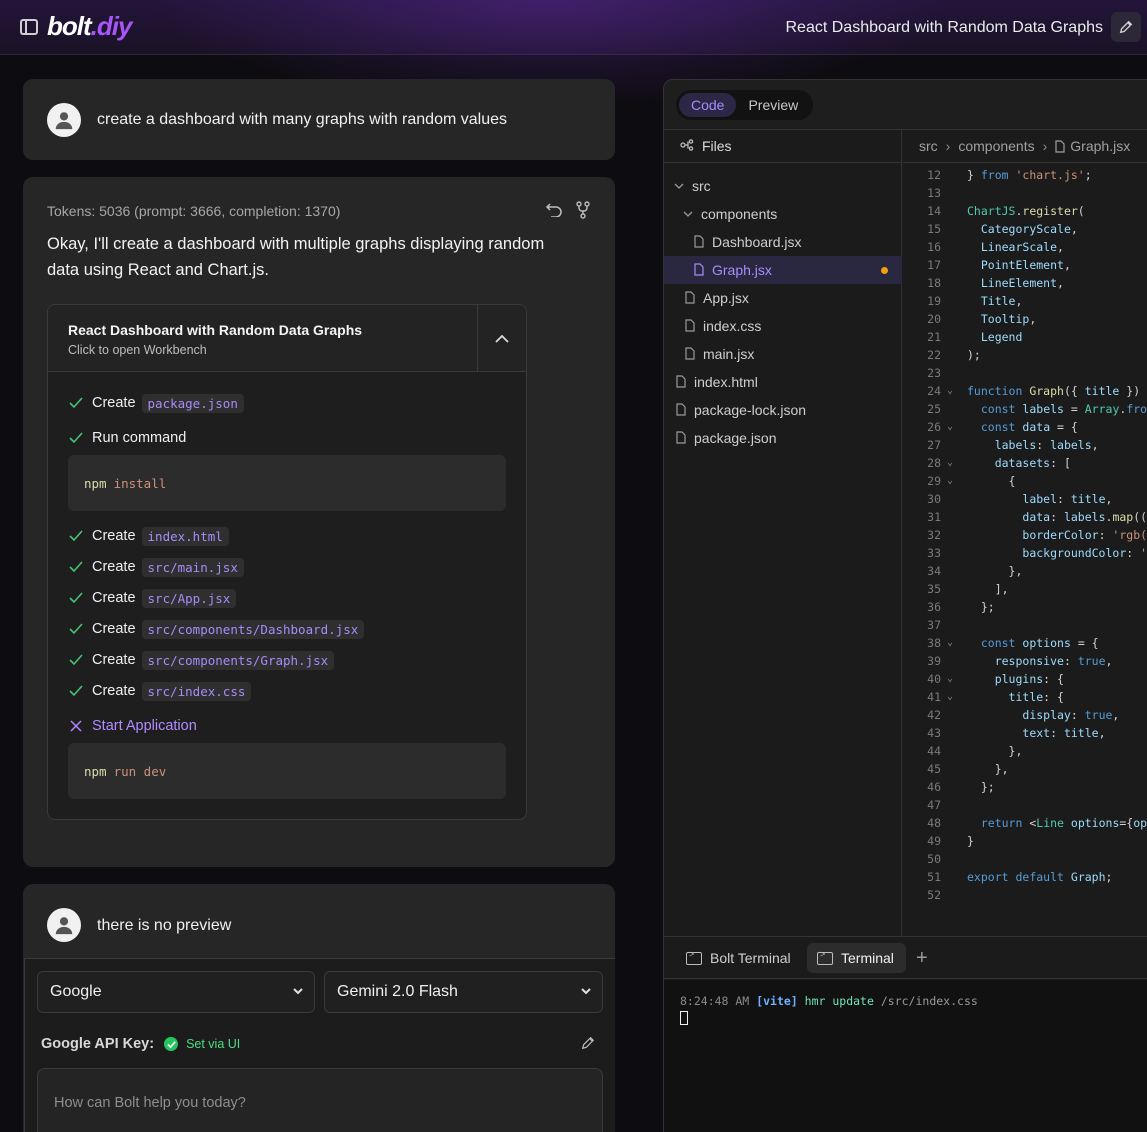 The image size is (1147, 1132). I want to click on tree-file: package.json, so click(783, 438).